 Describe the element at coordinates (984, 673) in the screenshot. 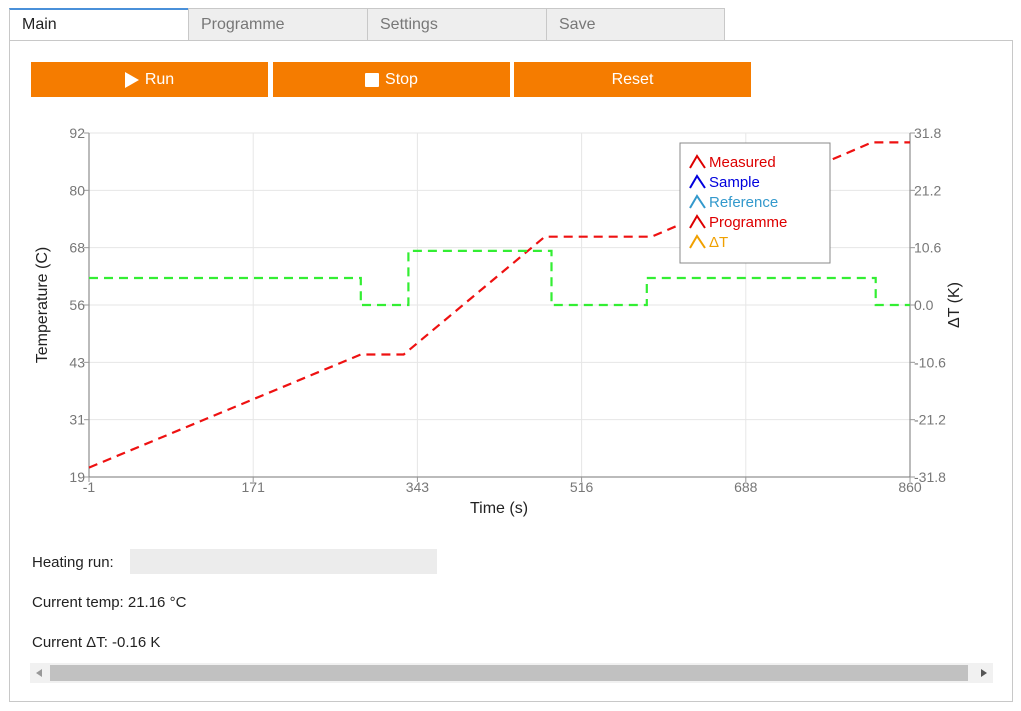

I see `scroll-right-arrow-icon` at that location.